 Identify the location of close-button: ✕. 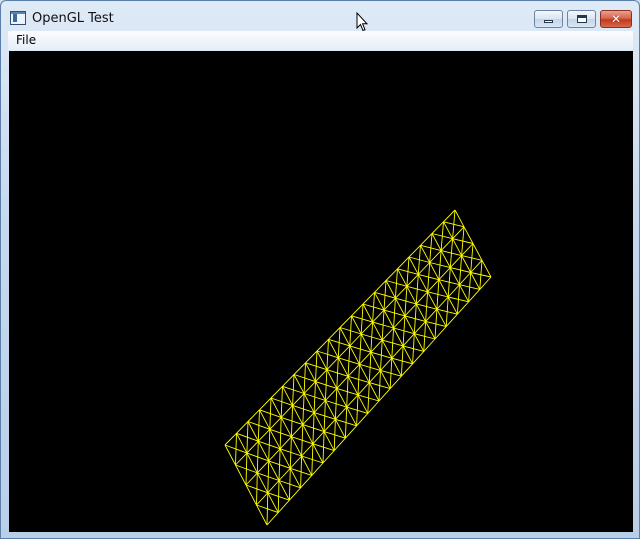
(616, 19).